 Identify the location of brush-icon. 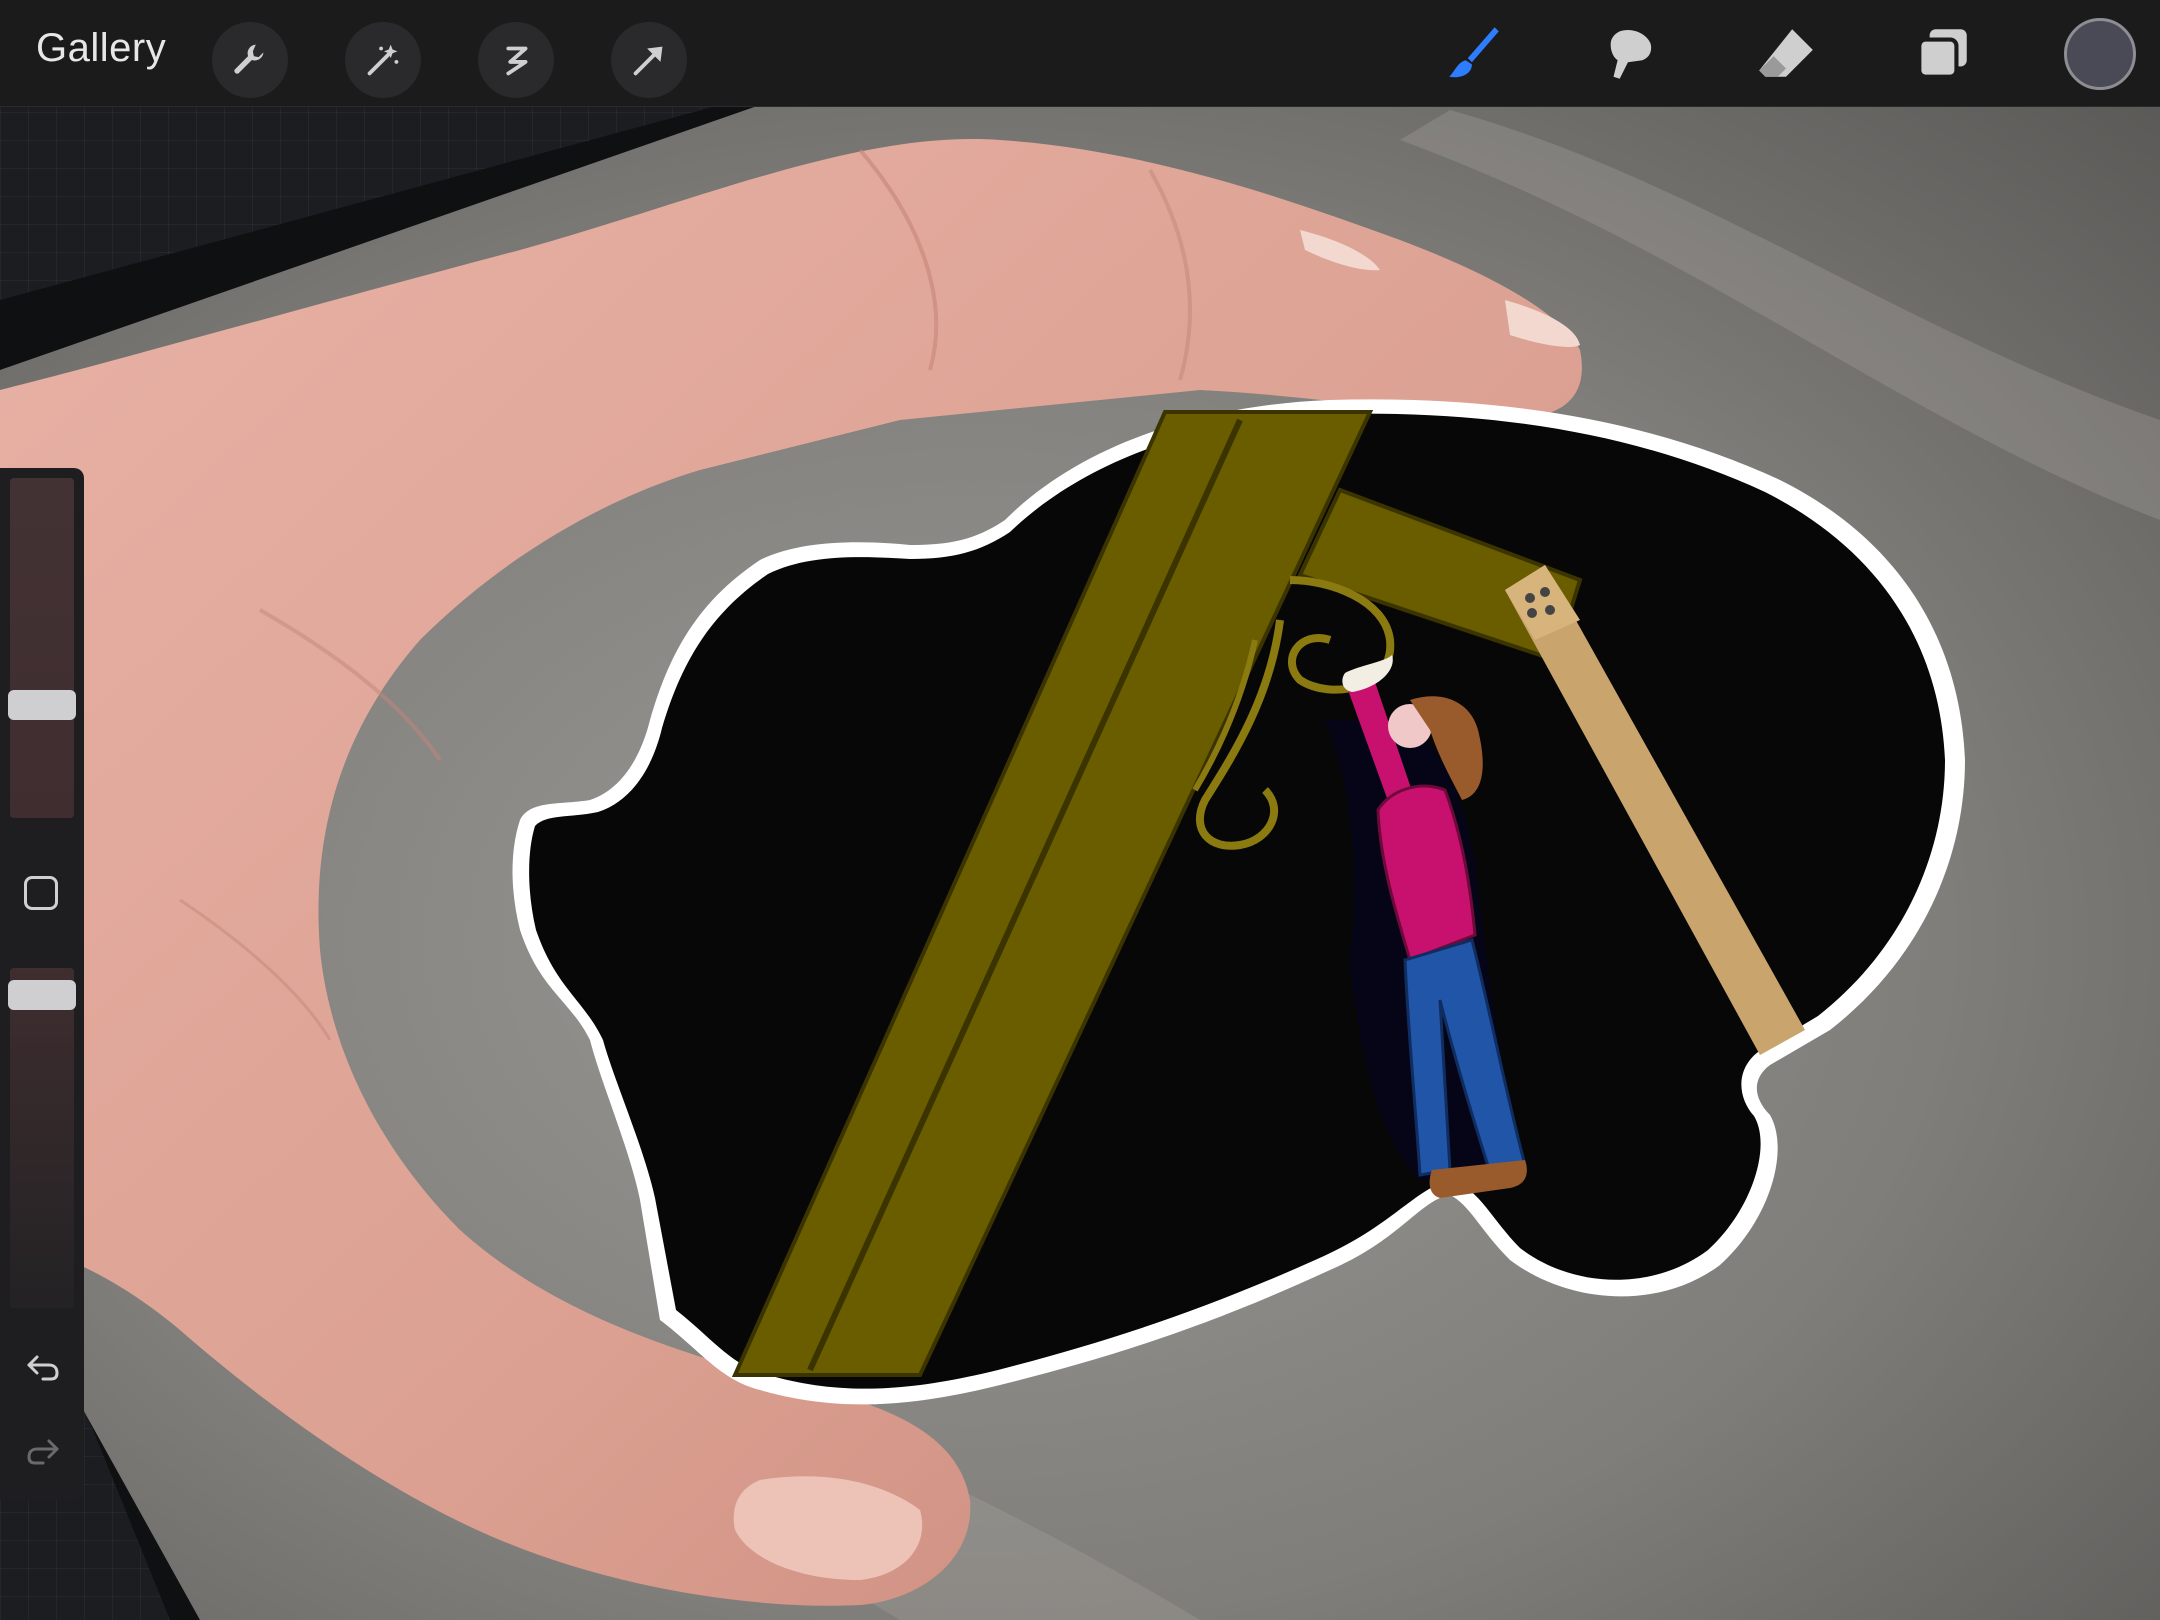
(1474, 52).